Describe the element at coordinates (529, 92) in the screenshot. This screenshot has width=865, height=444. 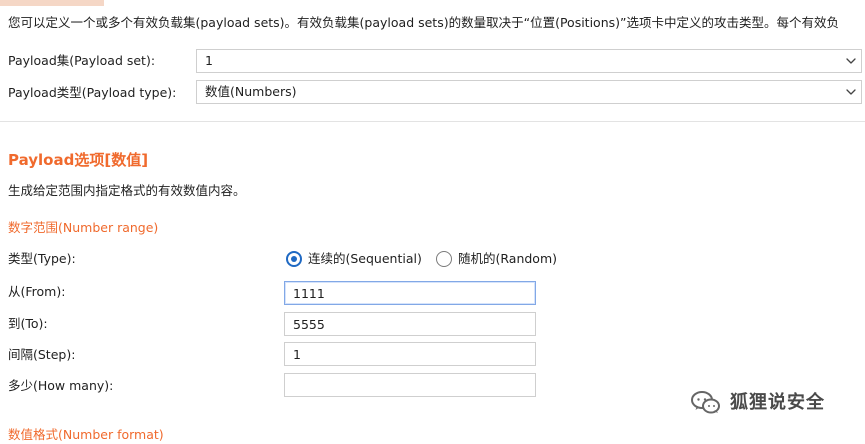
I see `payload-type-select: 数值(Numbers)` at that location.